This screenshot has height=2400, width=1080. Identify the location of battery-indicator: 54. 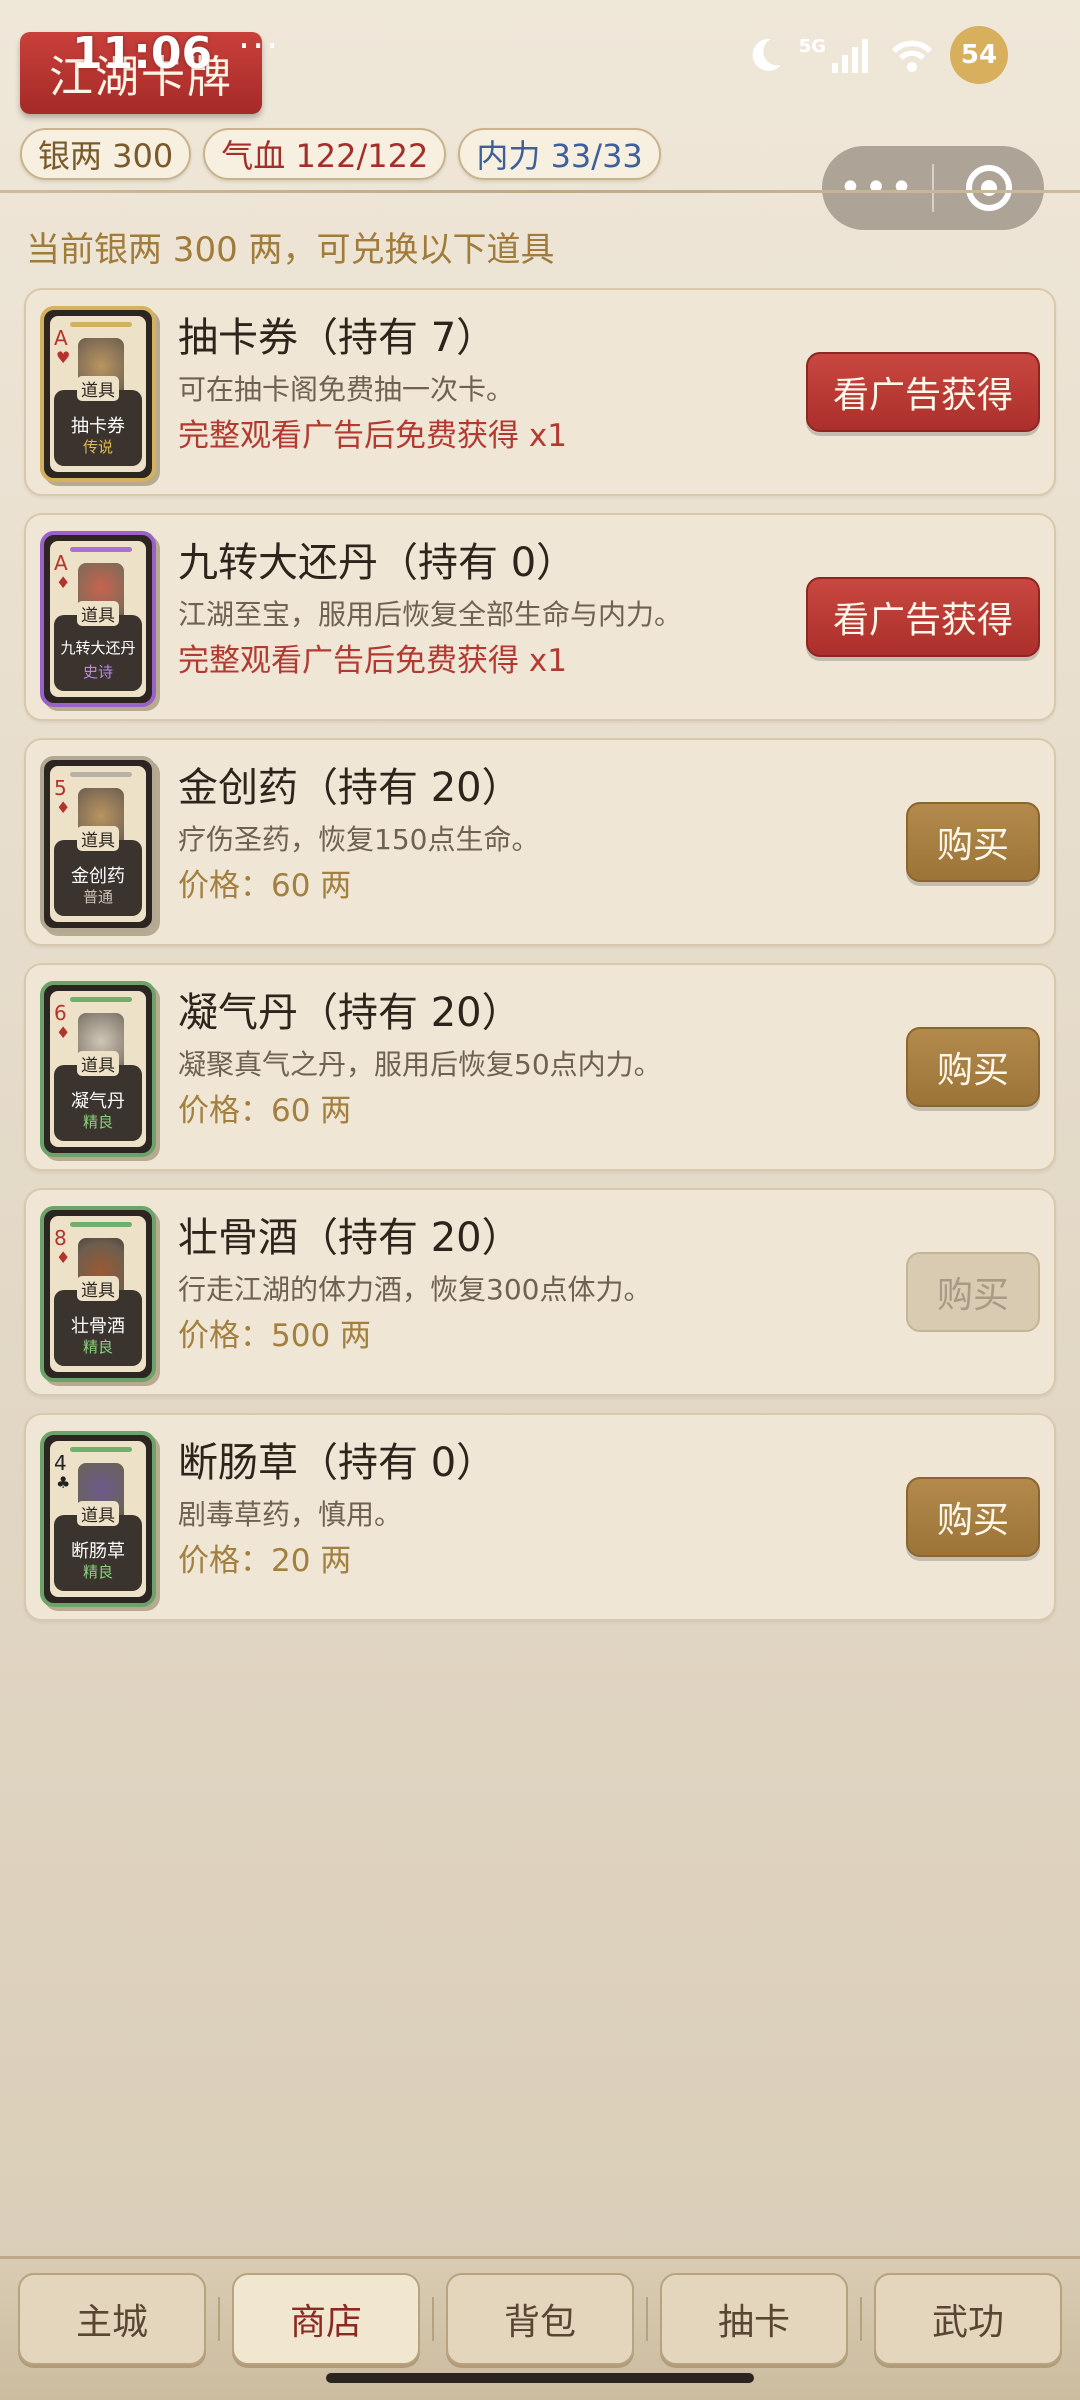
(979, 55).